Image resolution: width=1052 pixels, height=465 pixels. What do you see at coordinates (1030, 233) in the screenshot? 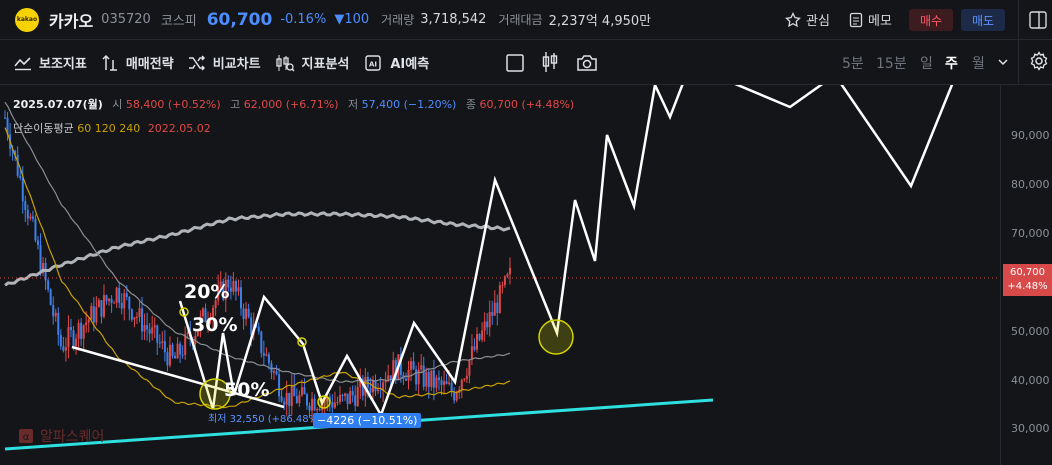
I see `axis-label-70000: 70,000` at bounding box center [1030, 233].